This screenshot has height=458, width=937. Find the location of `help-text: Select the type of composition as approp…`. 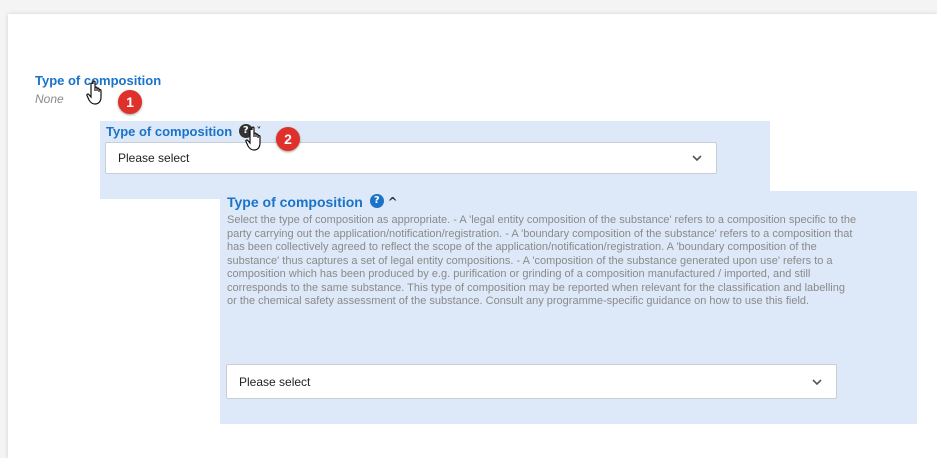

help-text: Select the type of composition as approp… is located at coordinates (542, 260).